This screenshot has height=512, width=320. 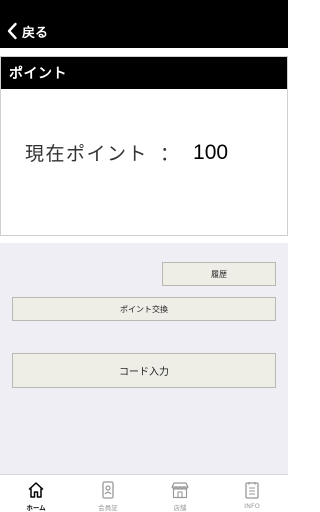 I want to click on current-points-row: 現在ポイント ： 100, so click(x=126, y=152).